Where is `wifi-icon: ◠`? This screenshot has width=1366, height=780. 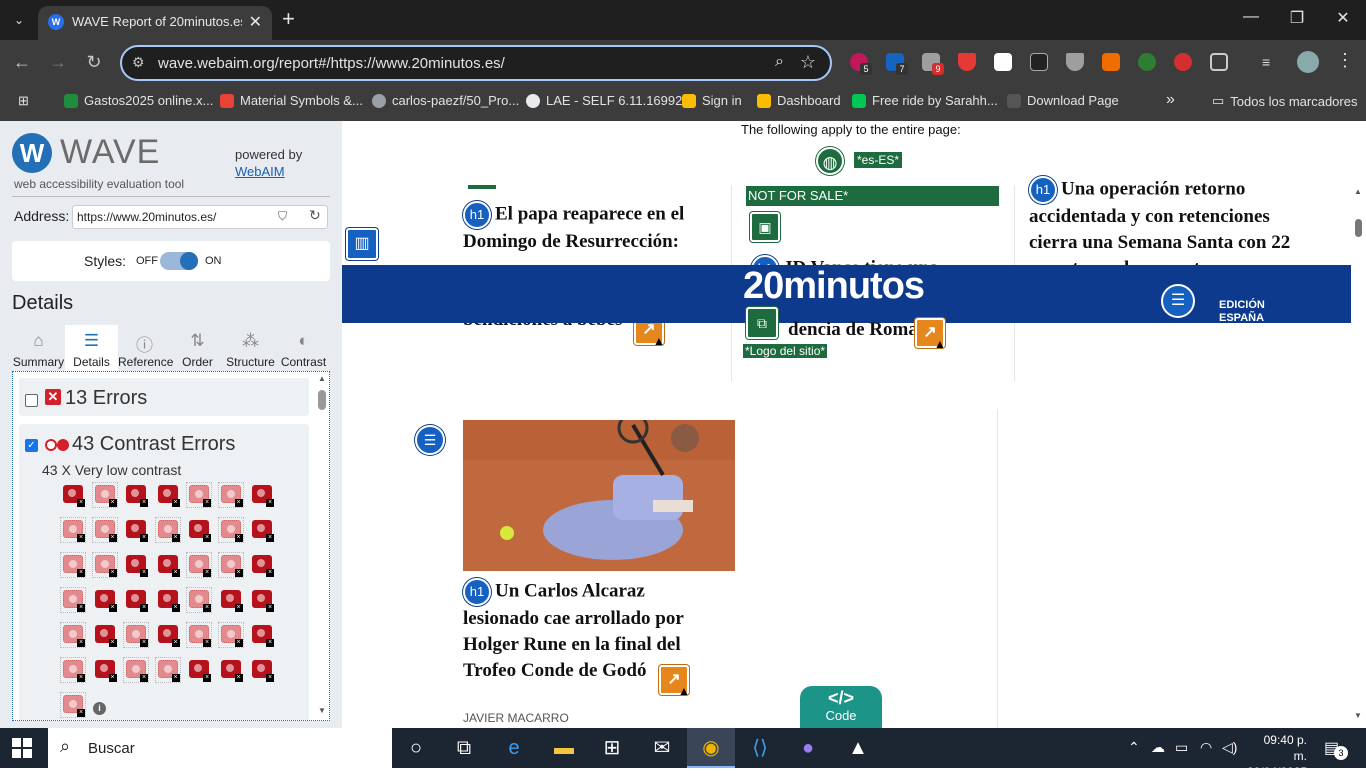 wifi-icon: ◠ is located at coordinates (1206, 747).